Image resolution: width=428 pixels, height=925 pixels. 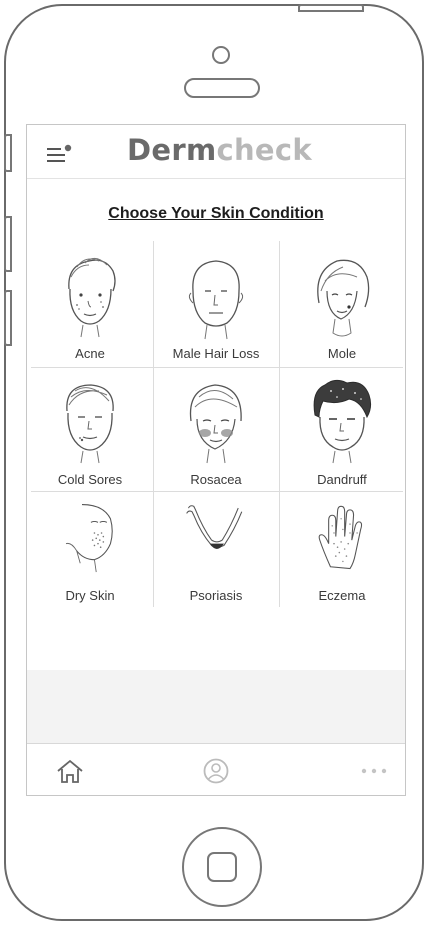 I want to click on condition-male-hair-loss: Male Hair Loss, so click(x=216, y=305).